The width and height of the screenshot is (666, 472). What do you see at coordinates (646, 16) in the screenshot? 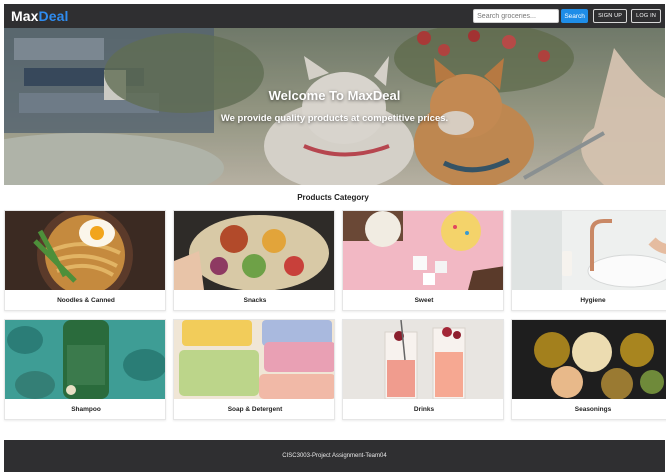
I see `login-button: LOG IN` at bounding box center [646, 16].